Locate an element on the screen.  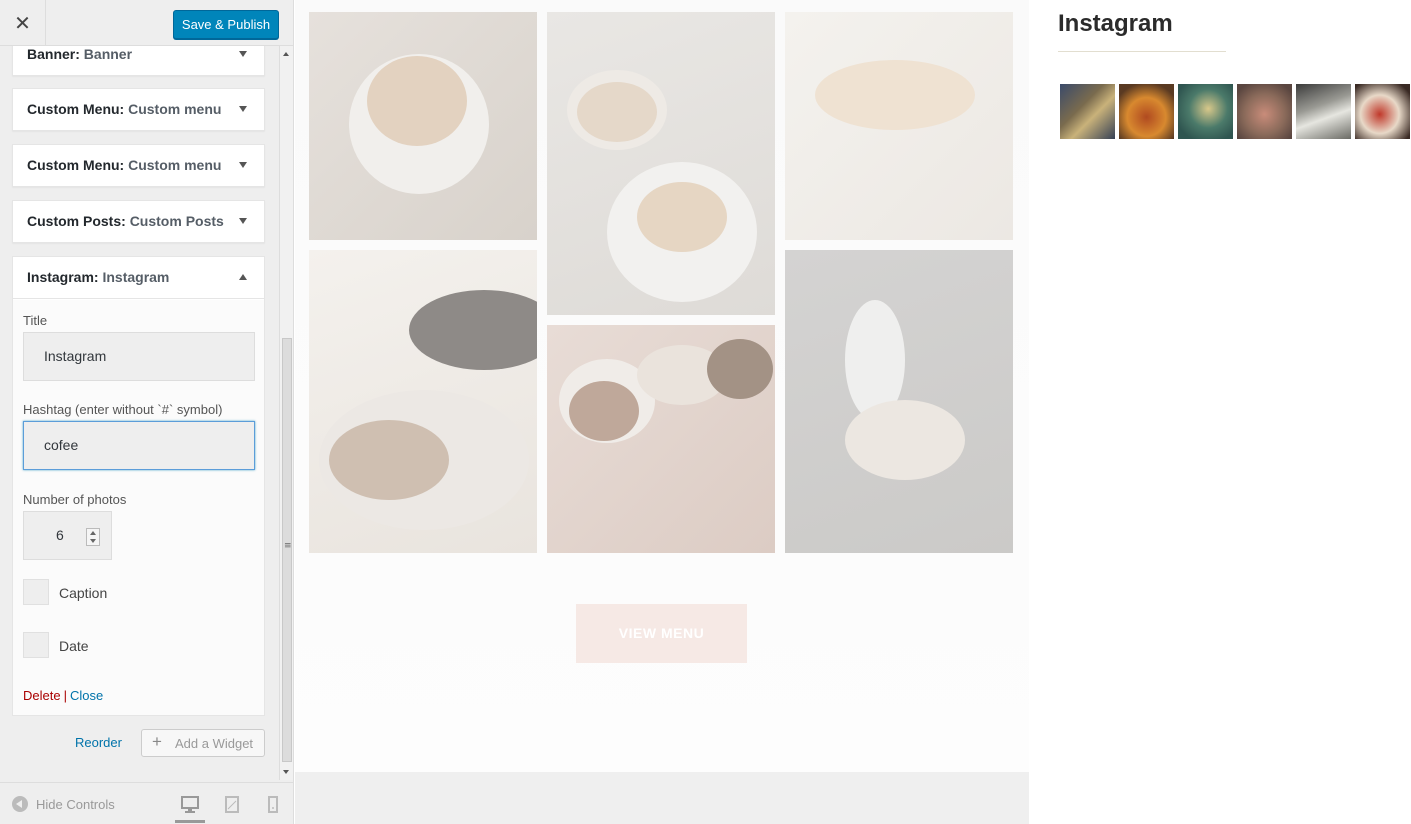
close-link: Close is located at coordinates (86, 695).